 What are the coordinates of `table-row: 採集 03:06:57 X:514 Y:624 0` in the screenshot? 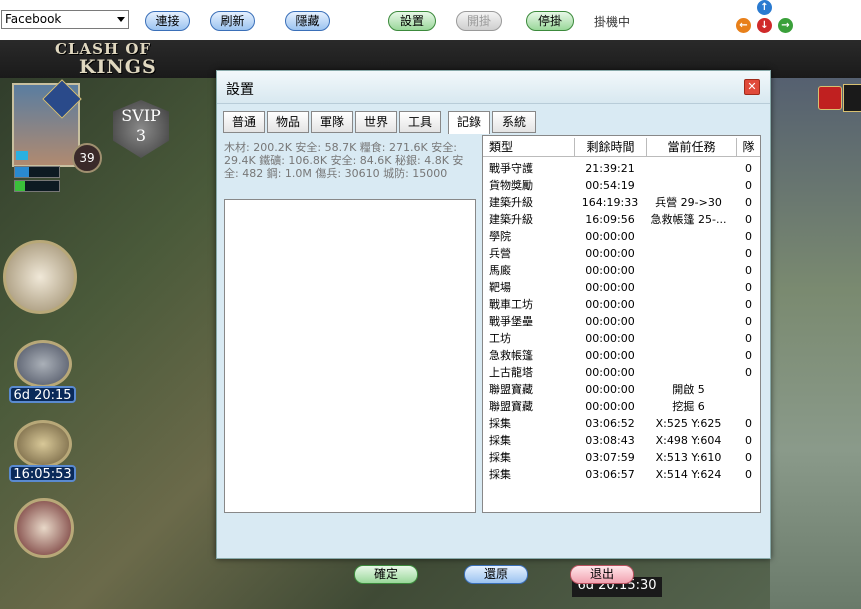 It's located at (621, 474).